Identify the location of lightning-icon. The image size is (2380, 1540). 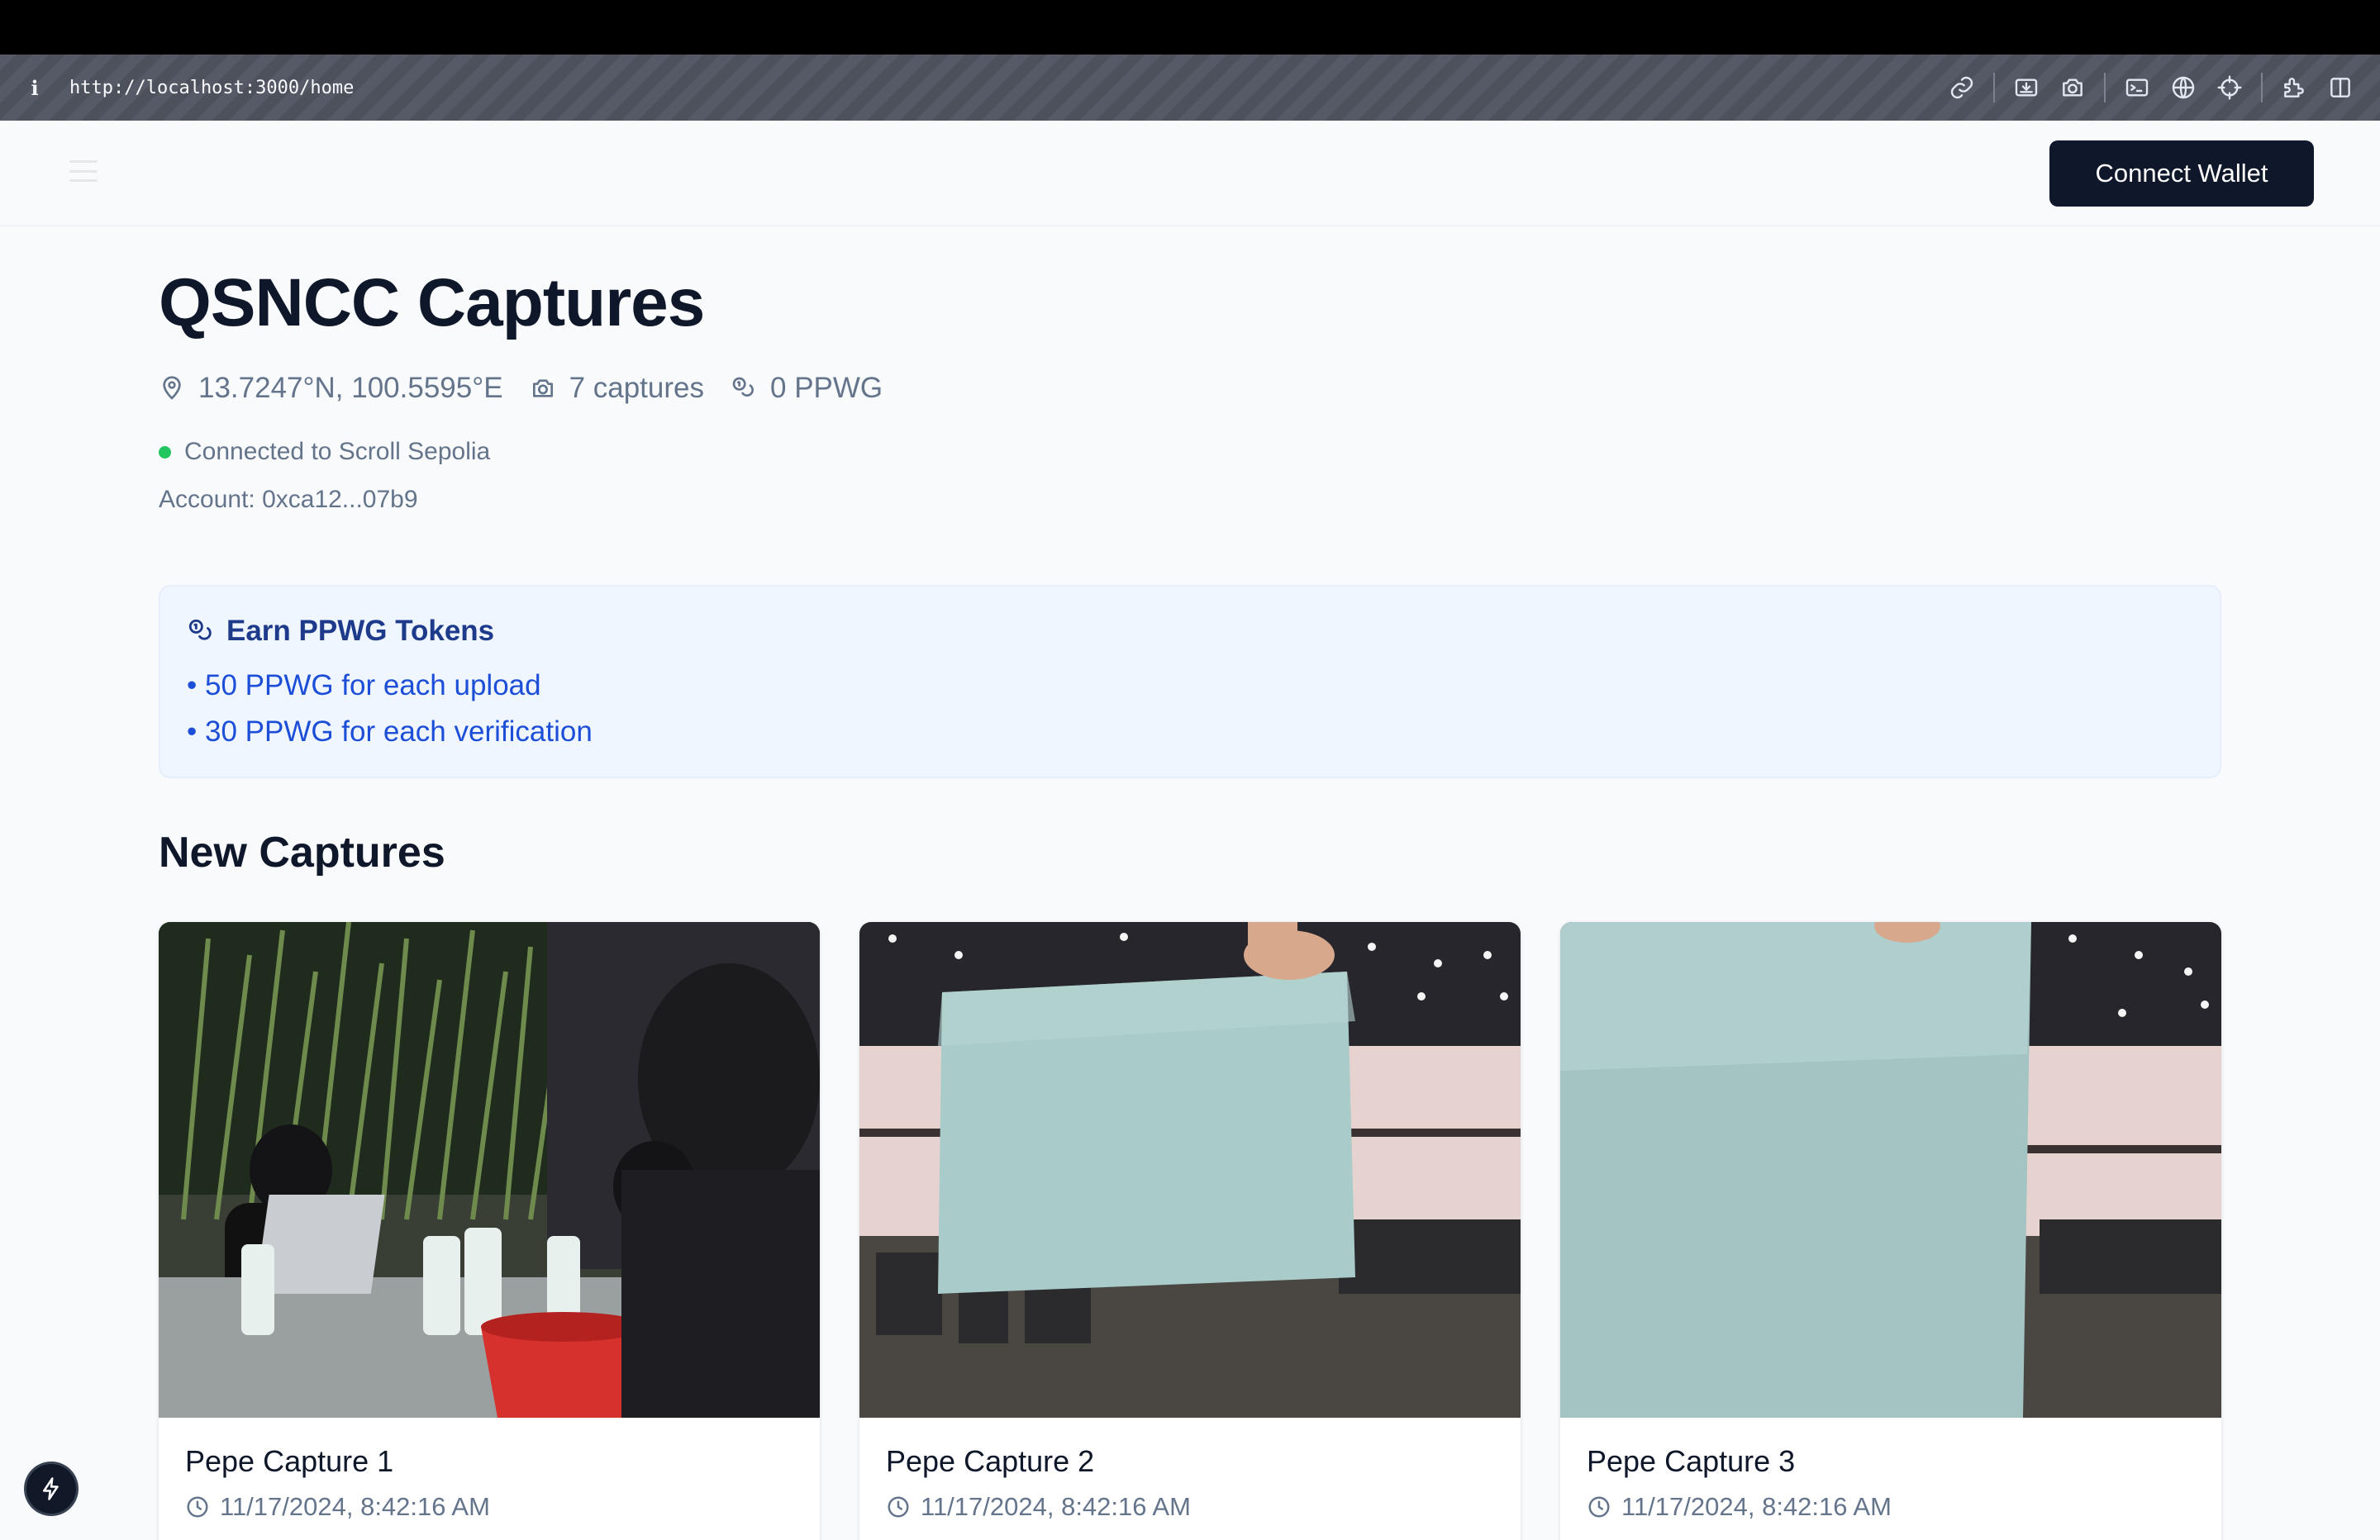
(51, 1488).